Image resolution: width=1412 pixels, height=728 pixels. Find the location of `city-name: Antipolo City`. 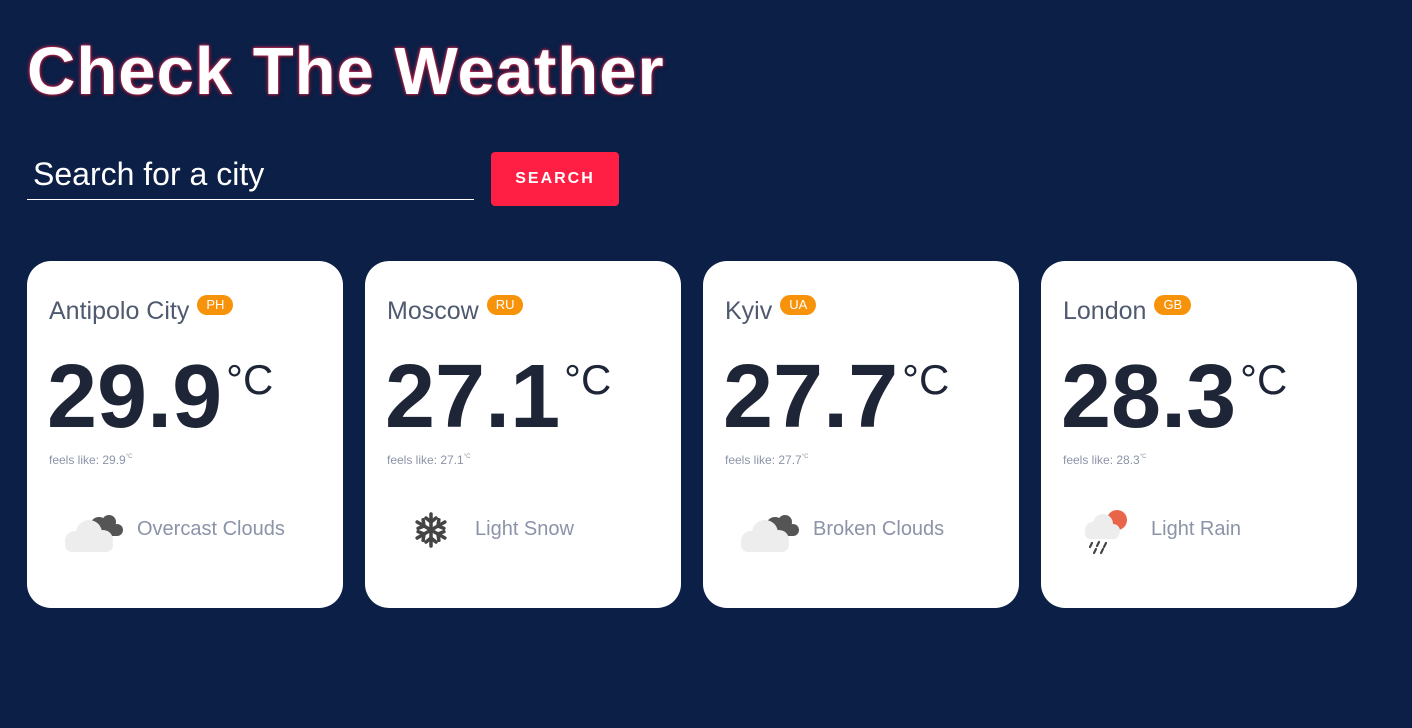

city-name: Antipolo City is located at coordinates (119, 311).